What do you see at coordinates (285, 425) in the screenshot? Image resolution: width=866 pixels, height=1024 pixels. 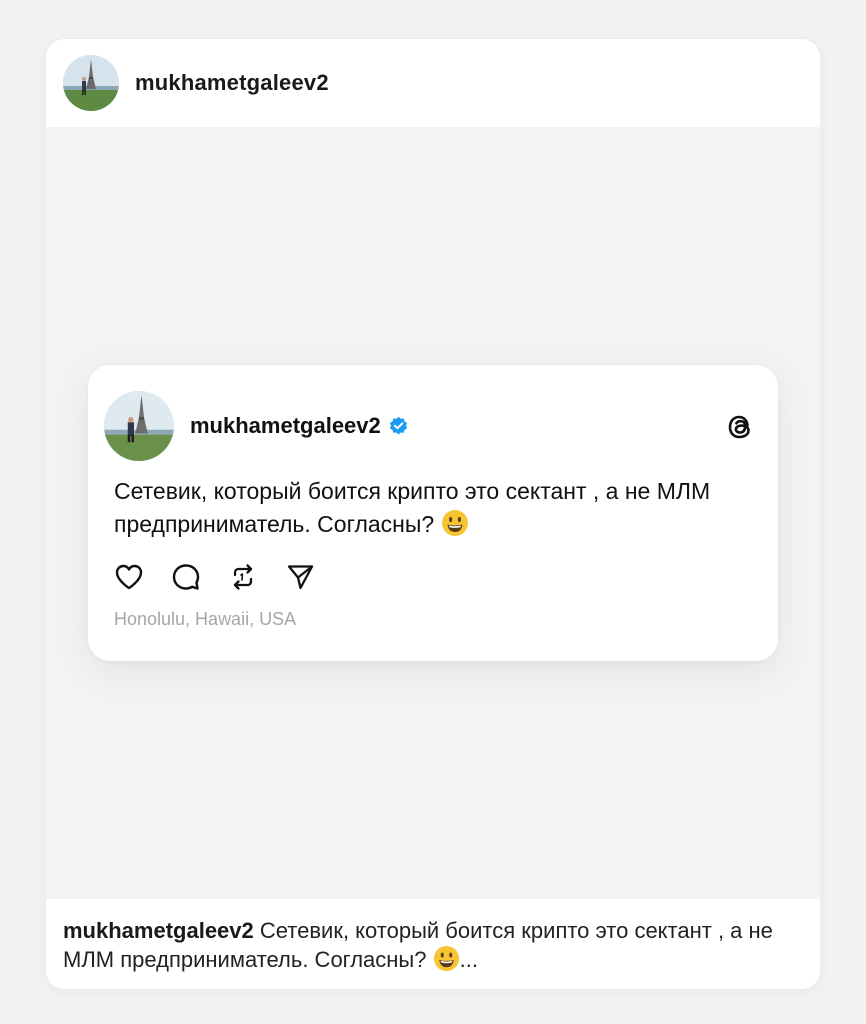 I see `thread-username-text: mukhametgaleev2` at bounding box center [285, 425].